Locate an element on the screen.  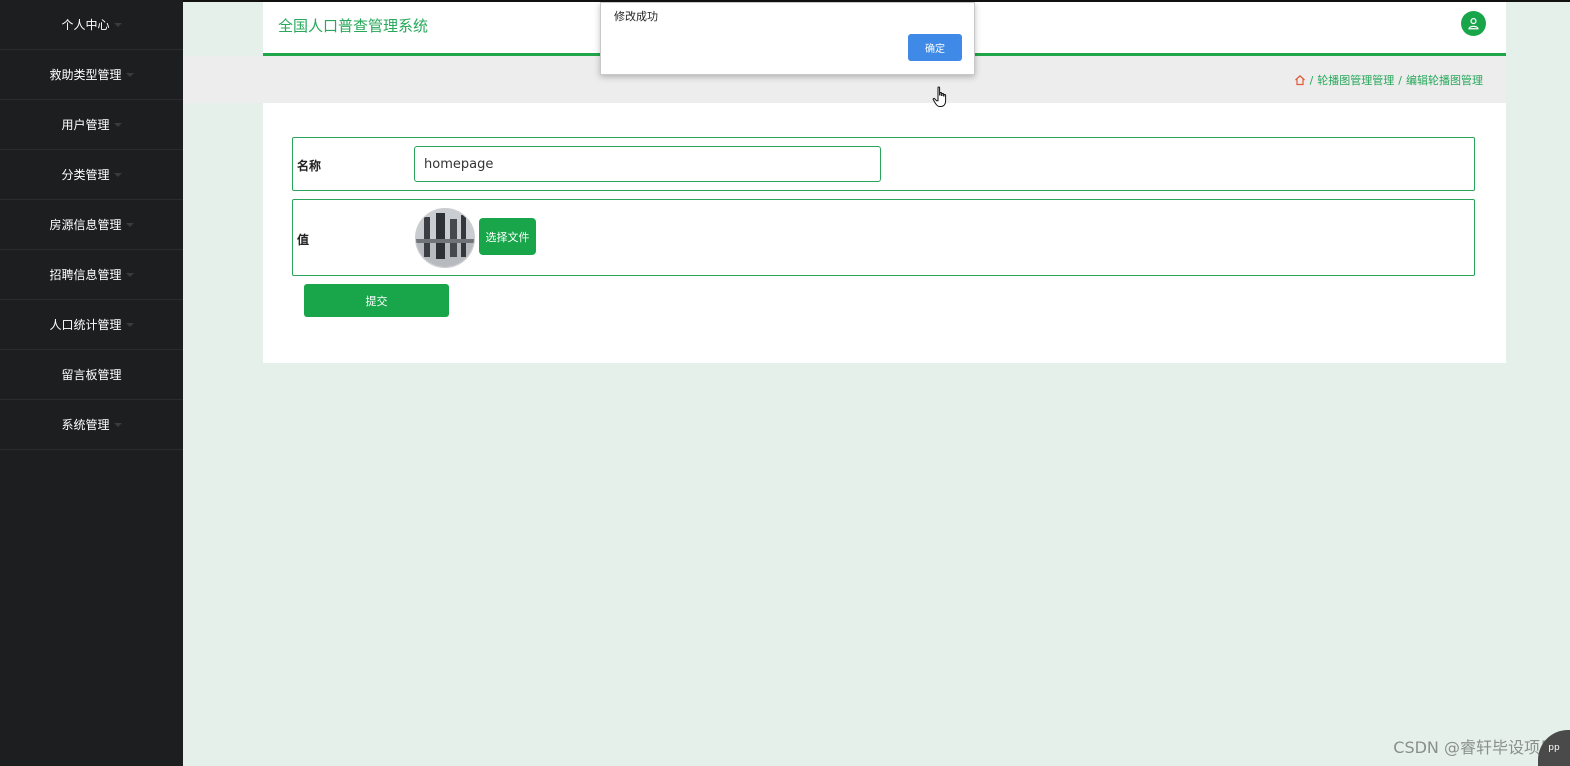
name-input is located at coordinates (647, 164).